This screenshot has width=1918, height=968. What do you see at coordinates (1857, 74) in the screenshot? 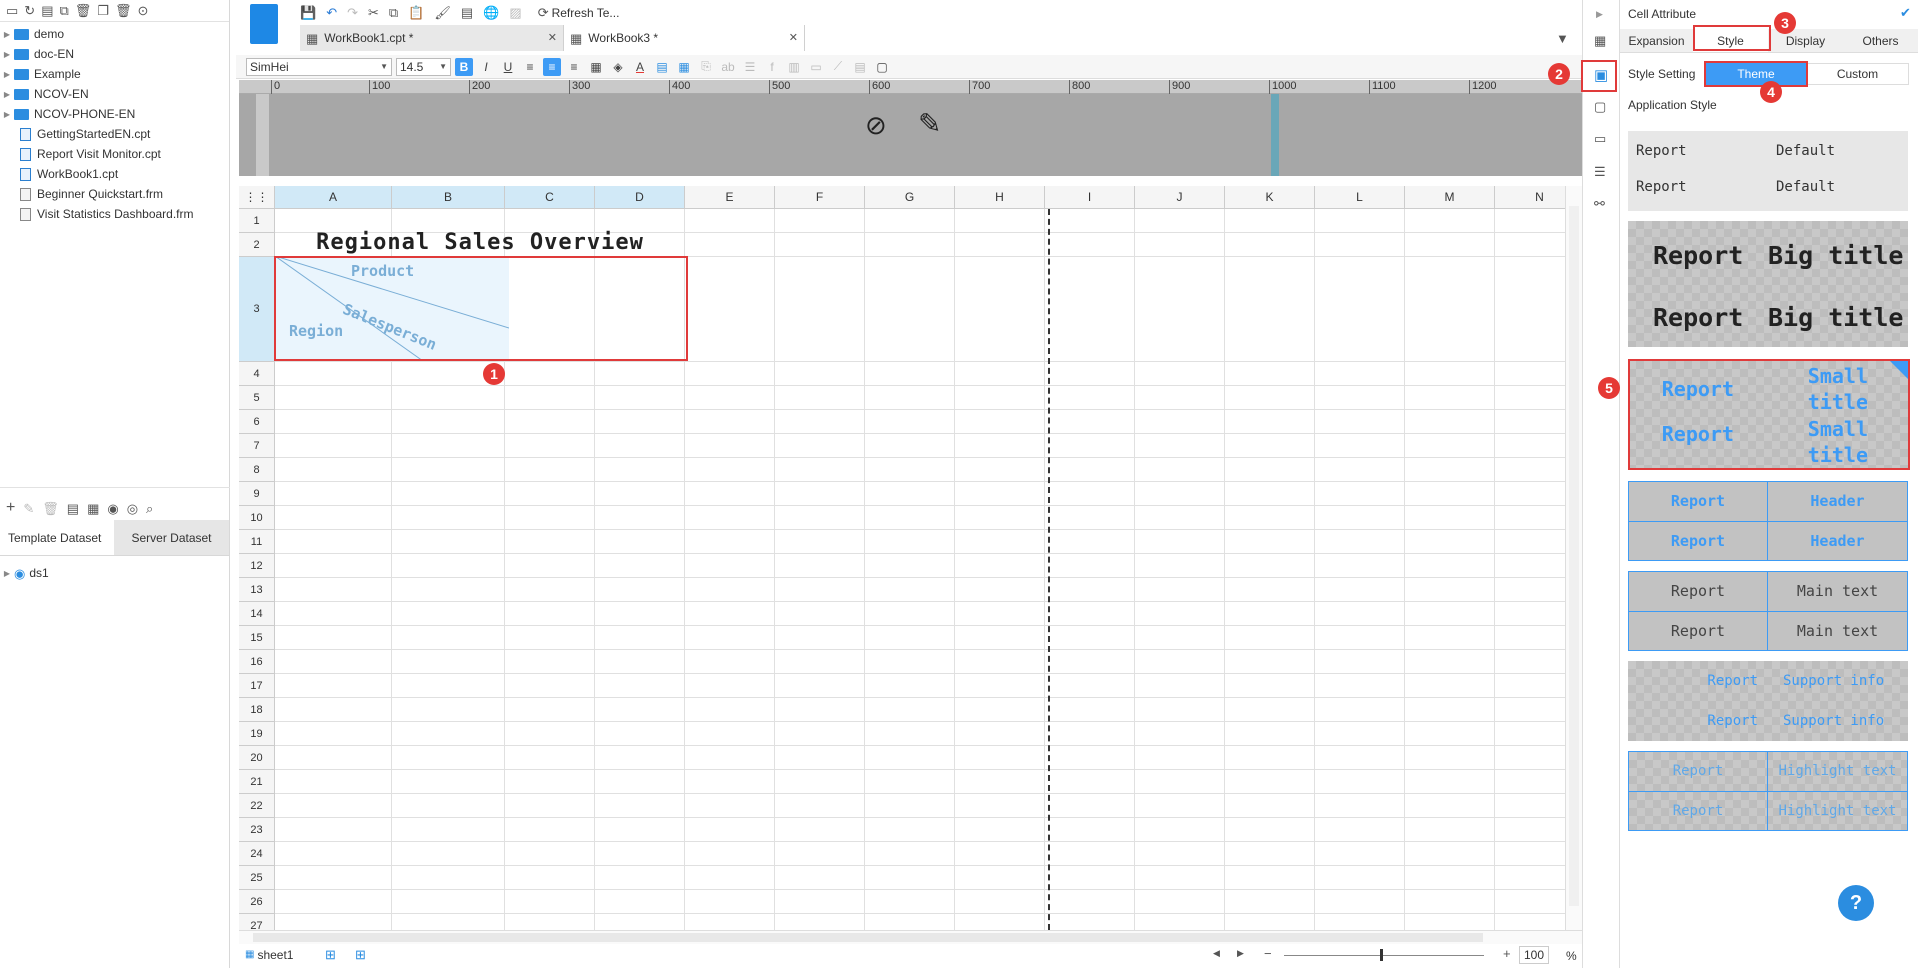
I see `custom-button: Custom` at bounding box center [1857, 74].